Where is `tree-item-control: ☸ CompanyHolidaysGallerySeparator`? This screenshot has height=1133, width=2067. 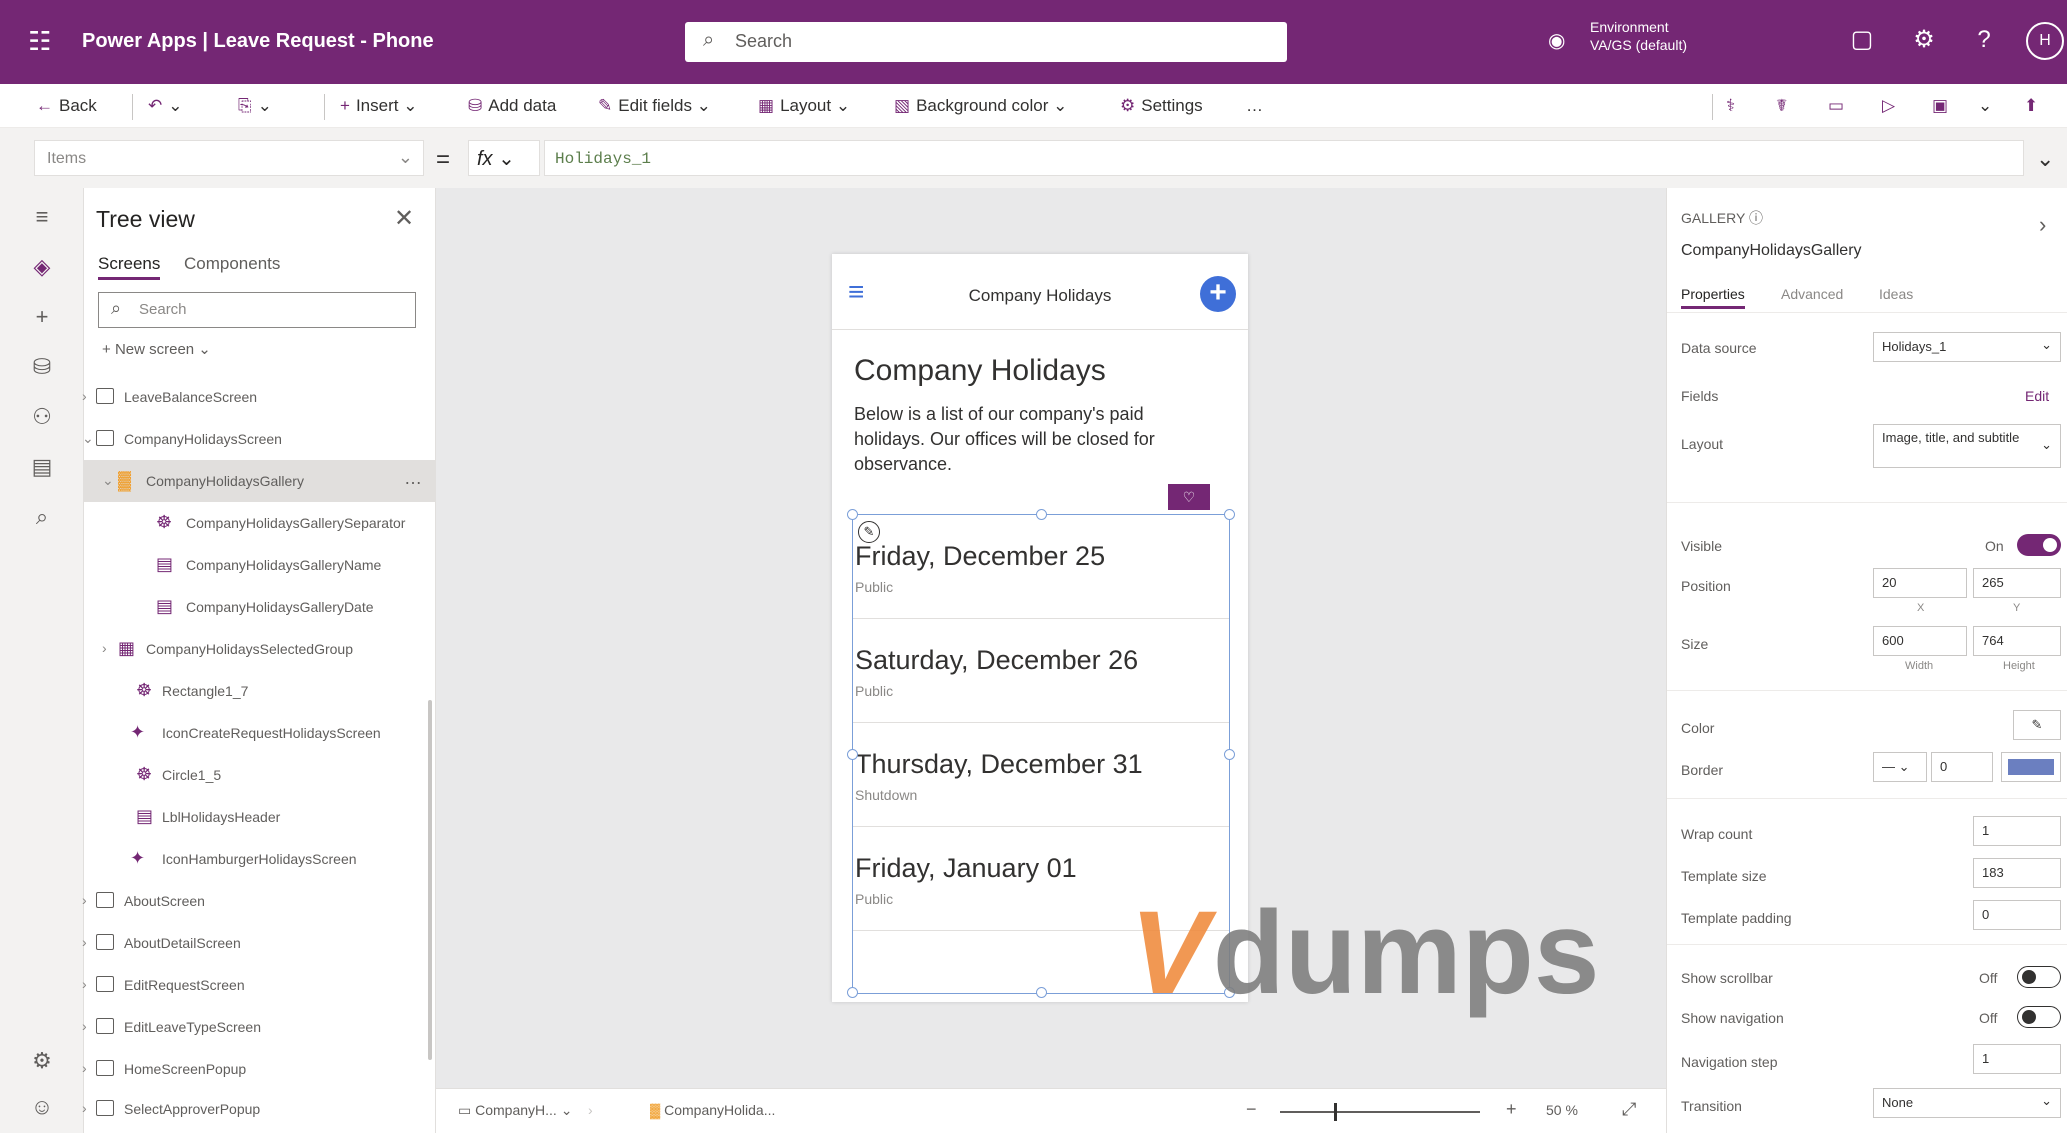 tree-item-control: ☸ CompanyHolidaysGallerySeparator is located at coordinates (260, 523).